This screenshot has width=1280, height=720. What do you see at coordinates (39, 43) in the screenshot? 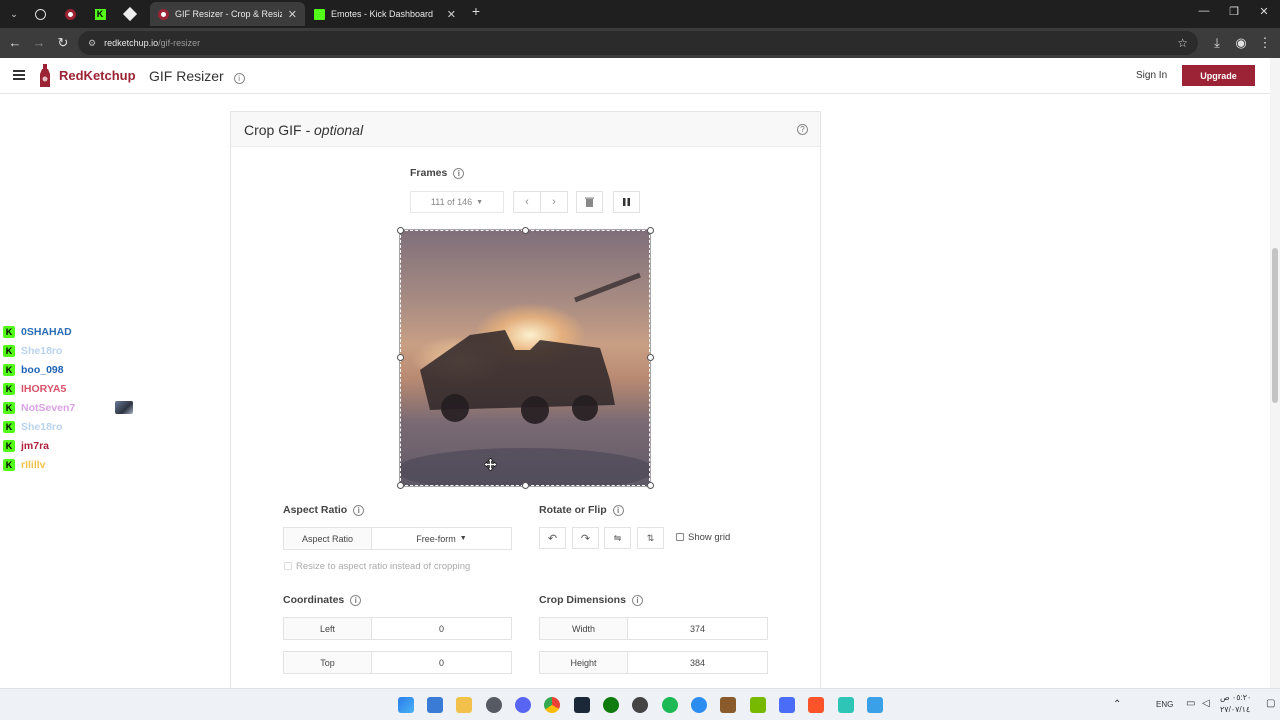
I see `forward-button: →` at bounding box center [39, 43].